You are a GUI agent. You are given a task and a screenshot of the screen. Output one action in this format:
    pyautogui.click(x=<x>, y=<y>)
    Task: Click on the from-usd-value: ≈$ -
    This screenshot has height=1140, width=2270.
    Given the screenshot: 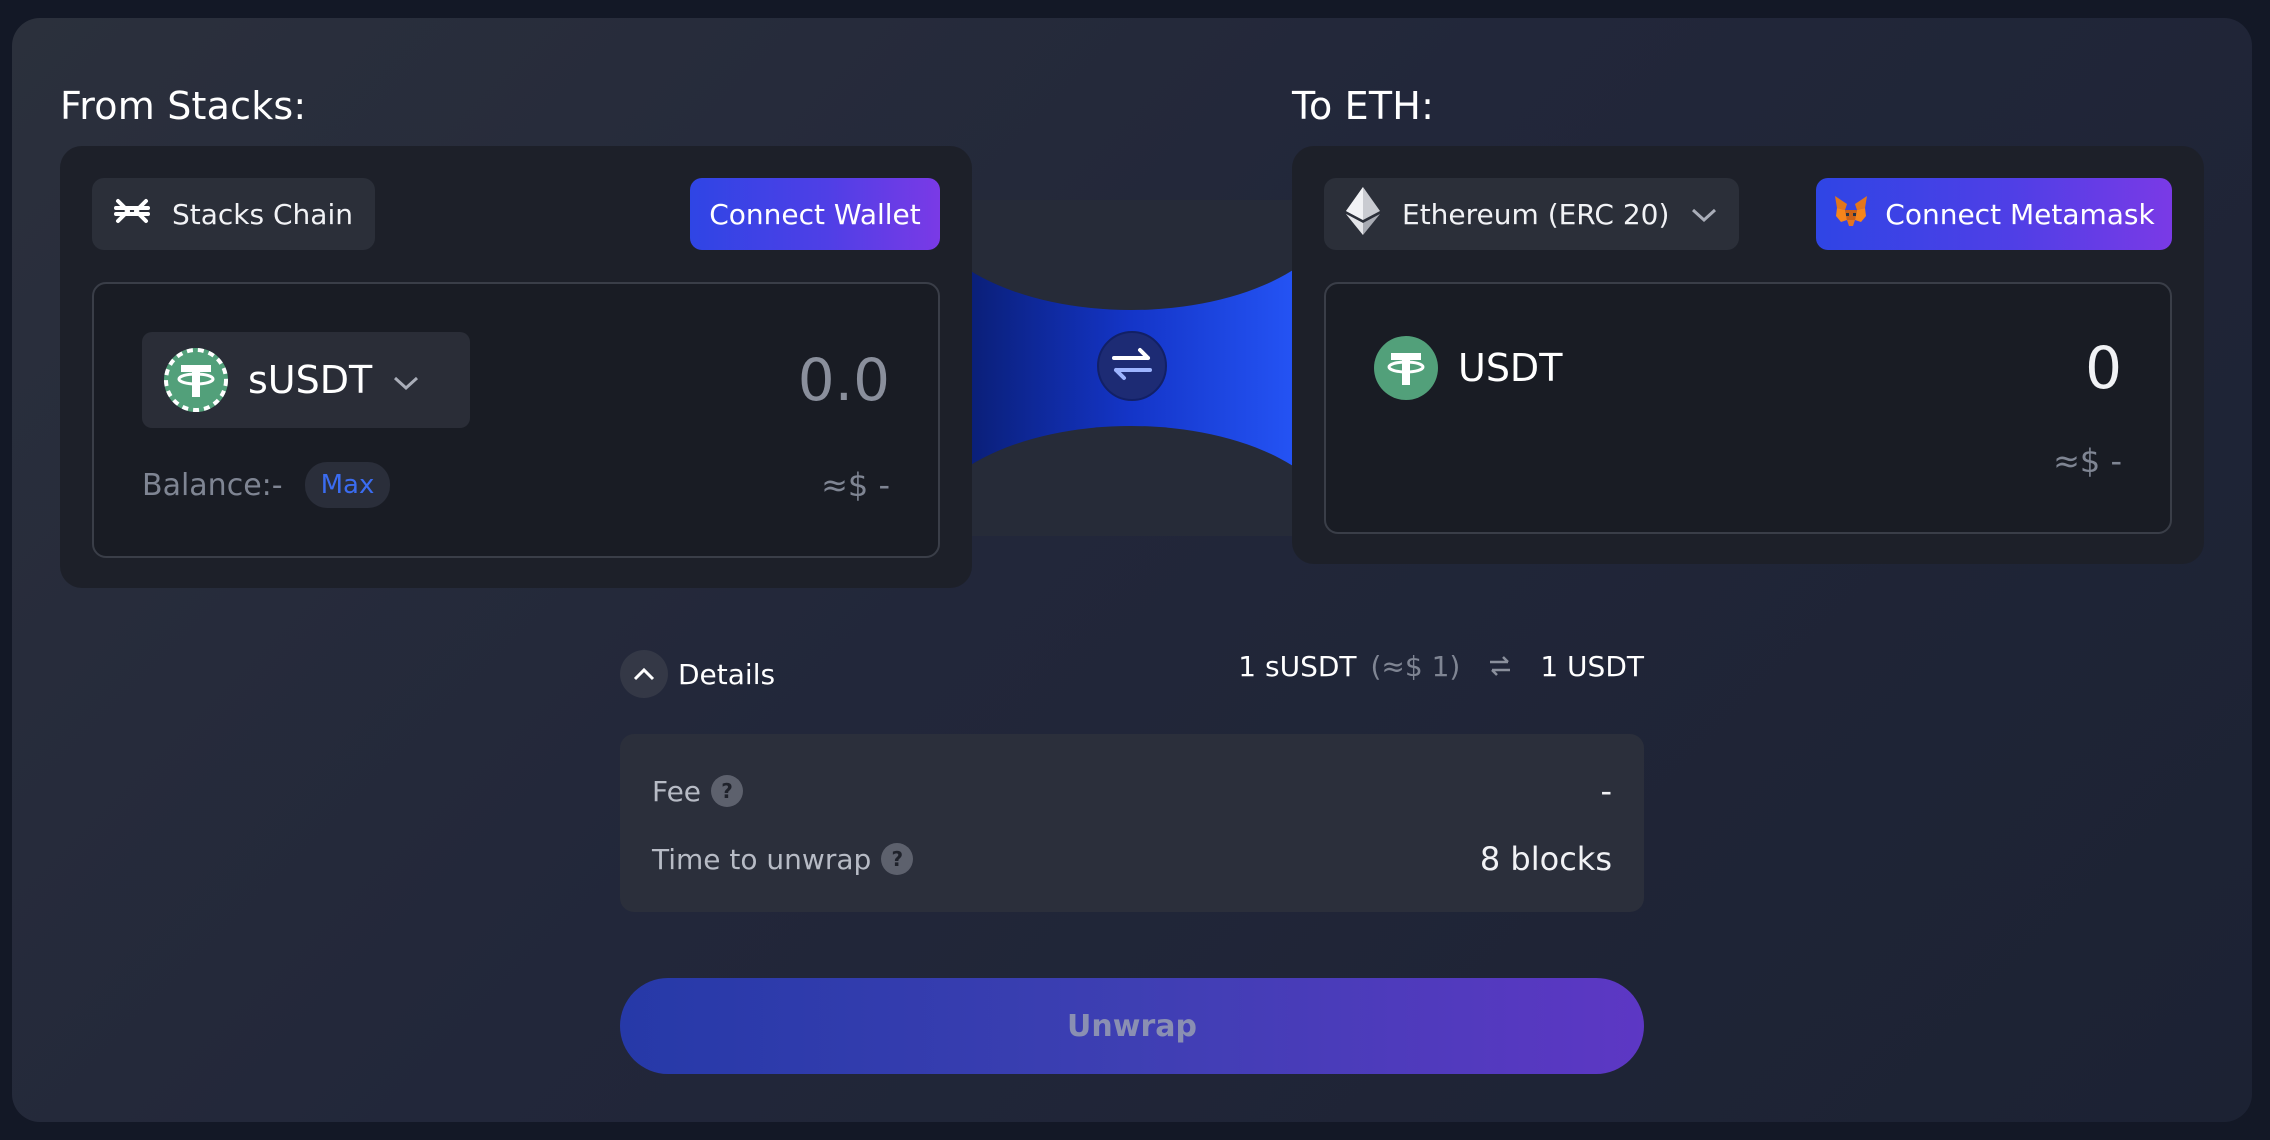 What is the action you would take?
    pyautogui.click(x=855, y=485)
    